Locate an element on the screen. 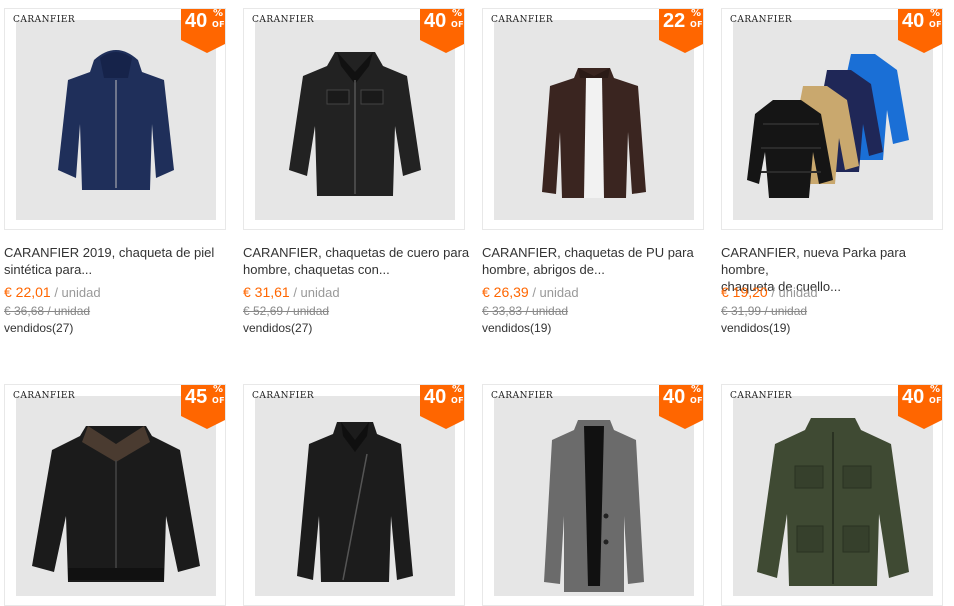 Image resolution: width=954 pixels, height=606 pixels. product-price: € 31,61 / unidad is located at coordinates (291, 292).